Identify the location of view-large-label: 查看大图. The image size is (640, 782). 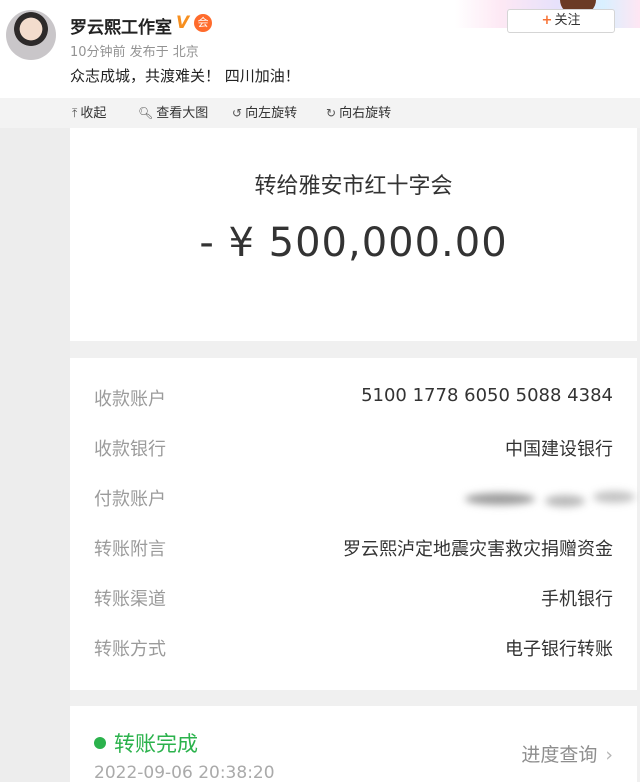
(182, 113).